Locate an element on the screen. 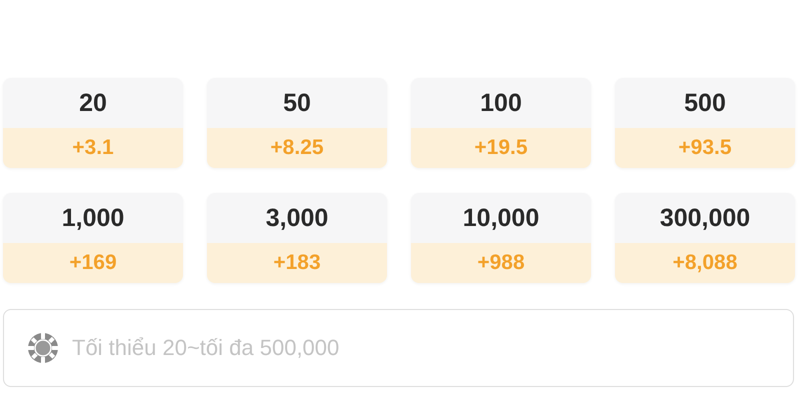  amount-option: 20 +3.1 is located at coordinates (93, 123).